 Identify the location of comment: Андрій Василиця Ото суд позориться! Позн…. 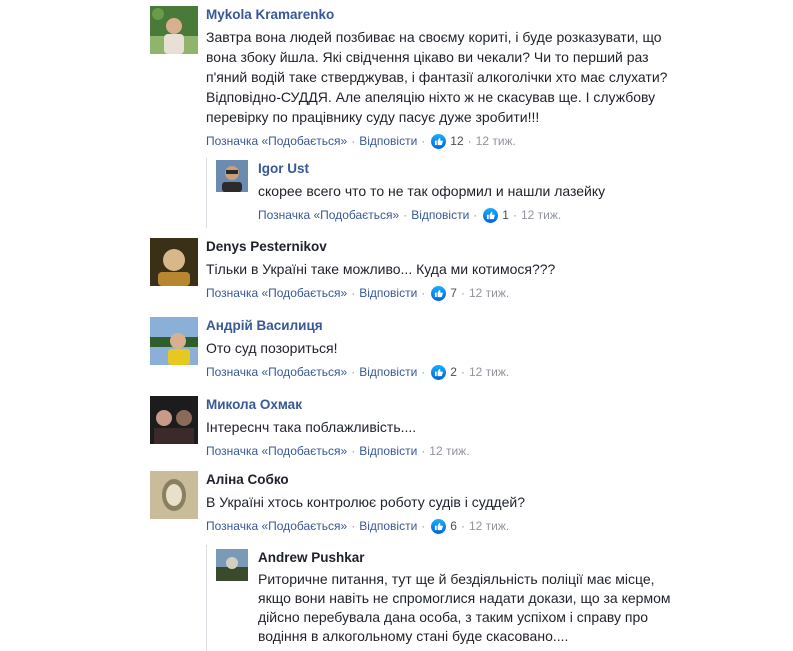
(430, 352).